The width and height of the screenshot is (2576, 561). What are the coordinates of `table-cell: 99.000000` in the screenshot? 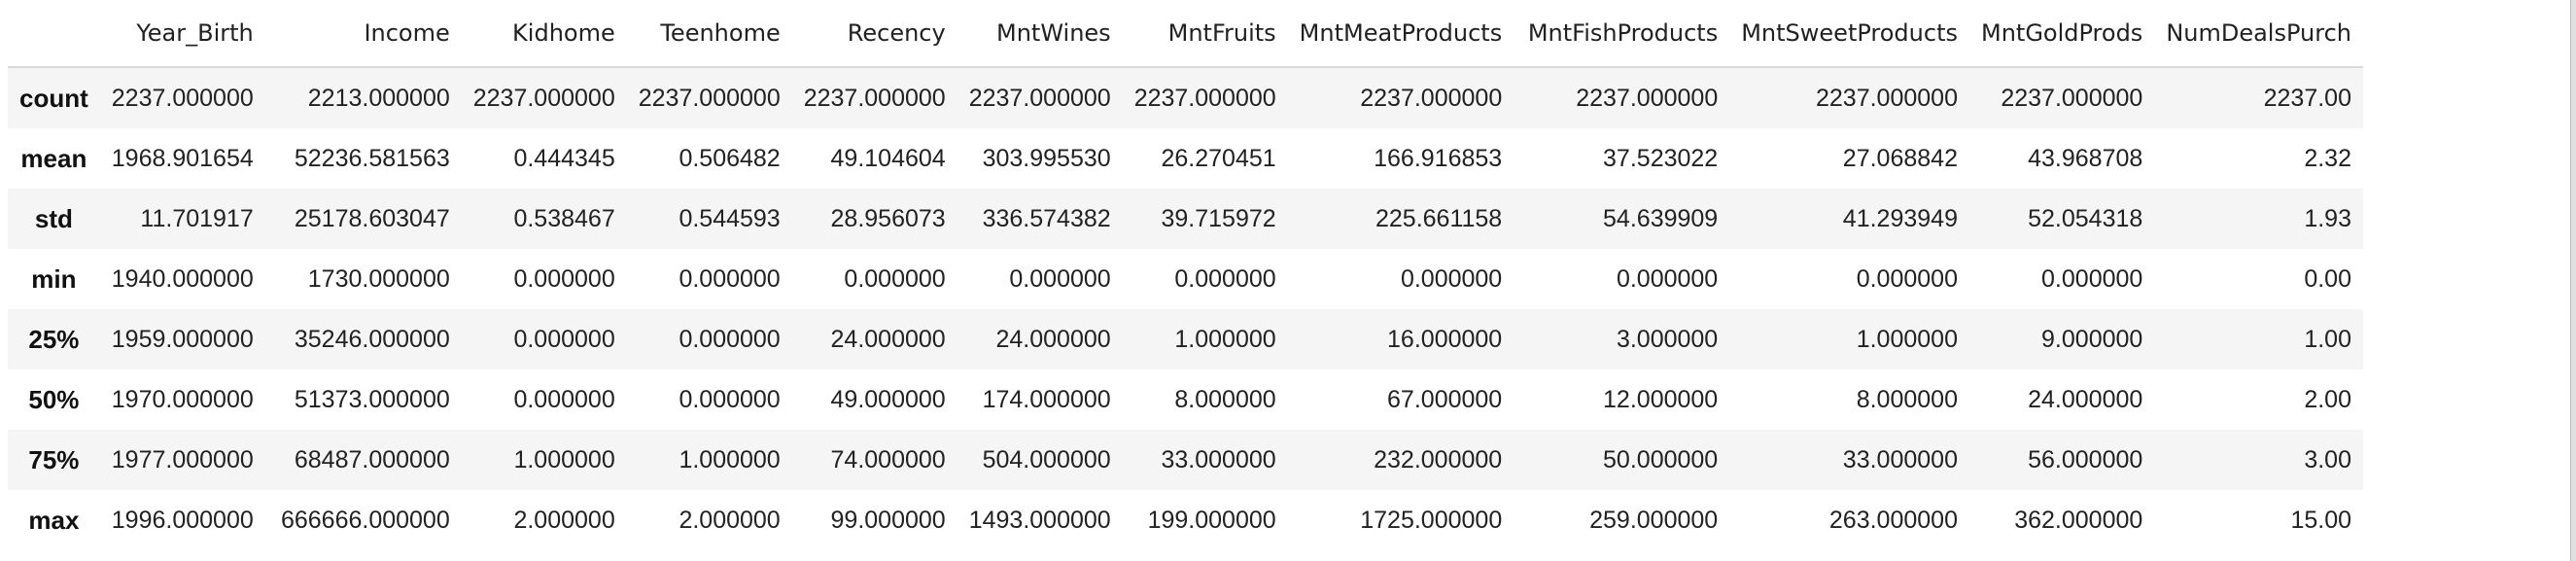 It's located at (888, 520).